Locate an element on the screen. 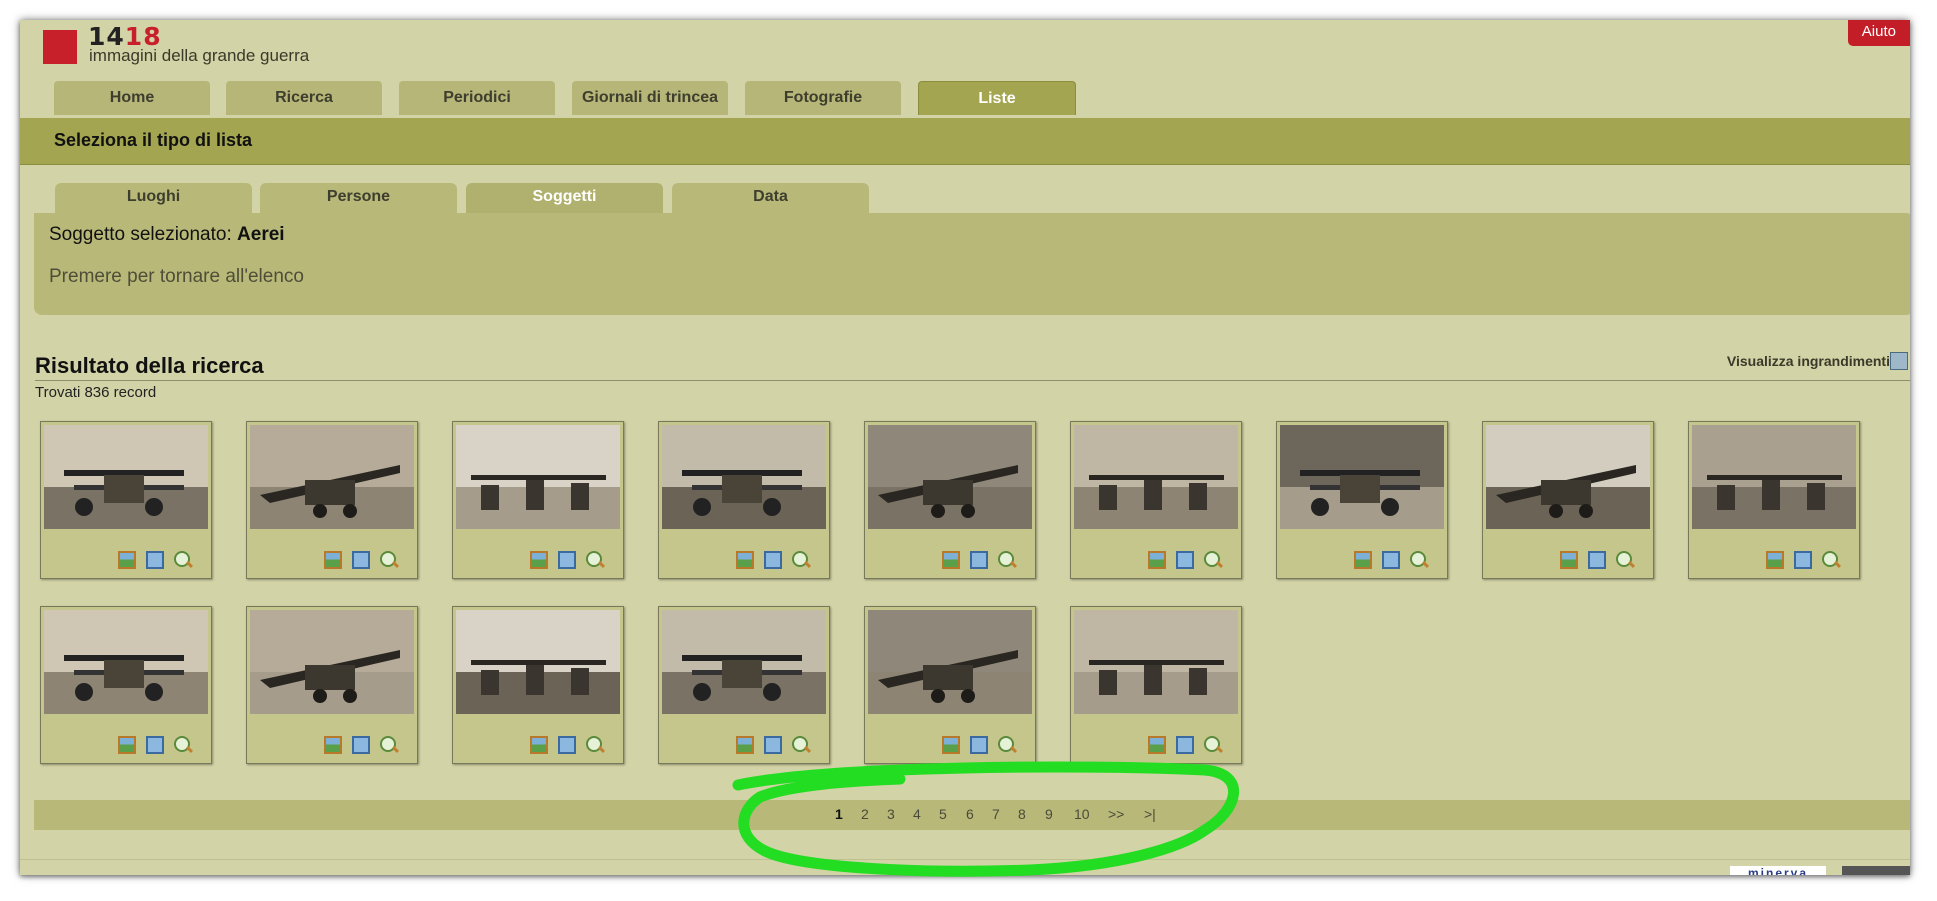 Image resolution: width=1937 pixels, height=901 pixels. page-link-6: 6 is located at coordinates (970, 814).